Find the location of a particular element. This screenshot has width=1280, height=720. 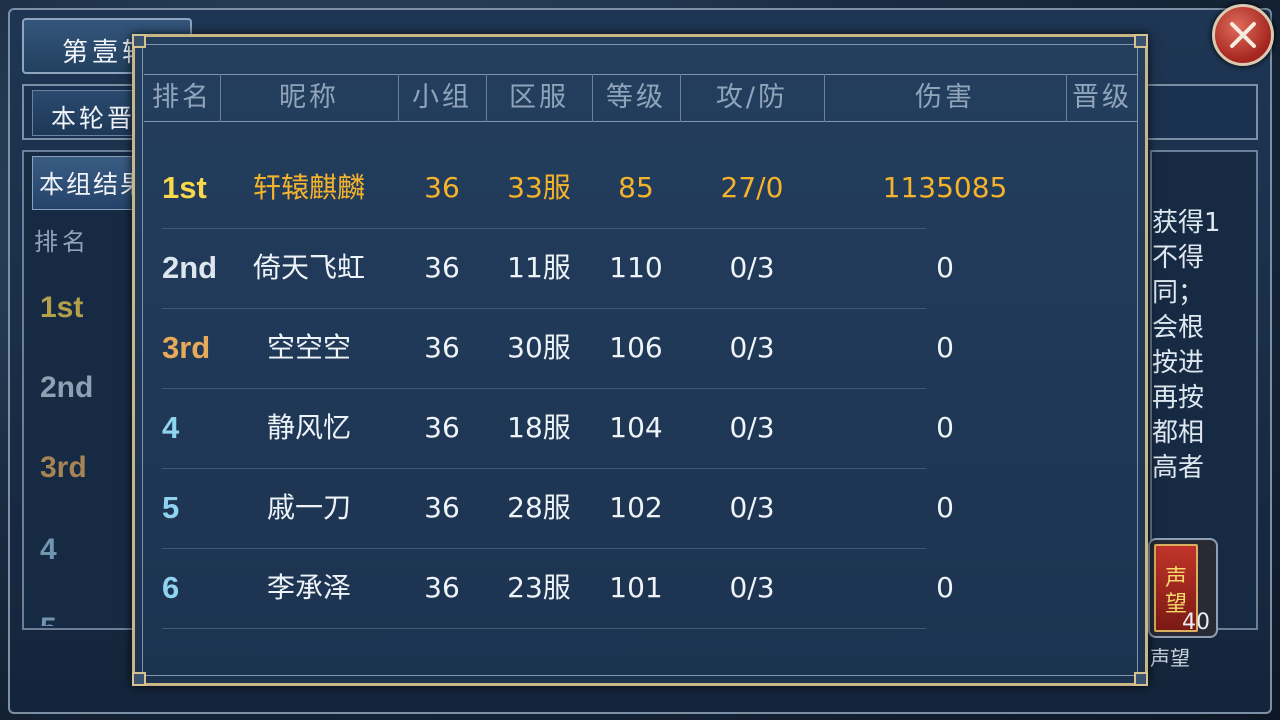

header-atk-def: 攻/防 is located at coordinates (752, 97).